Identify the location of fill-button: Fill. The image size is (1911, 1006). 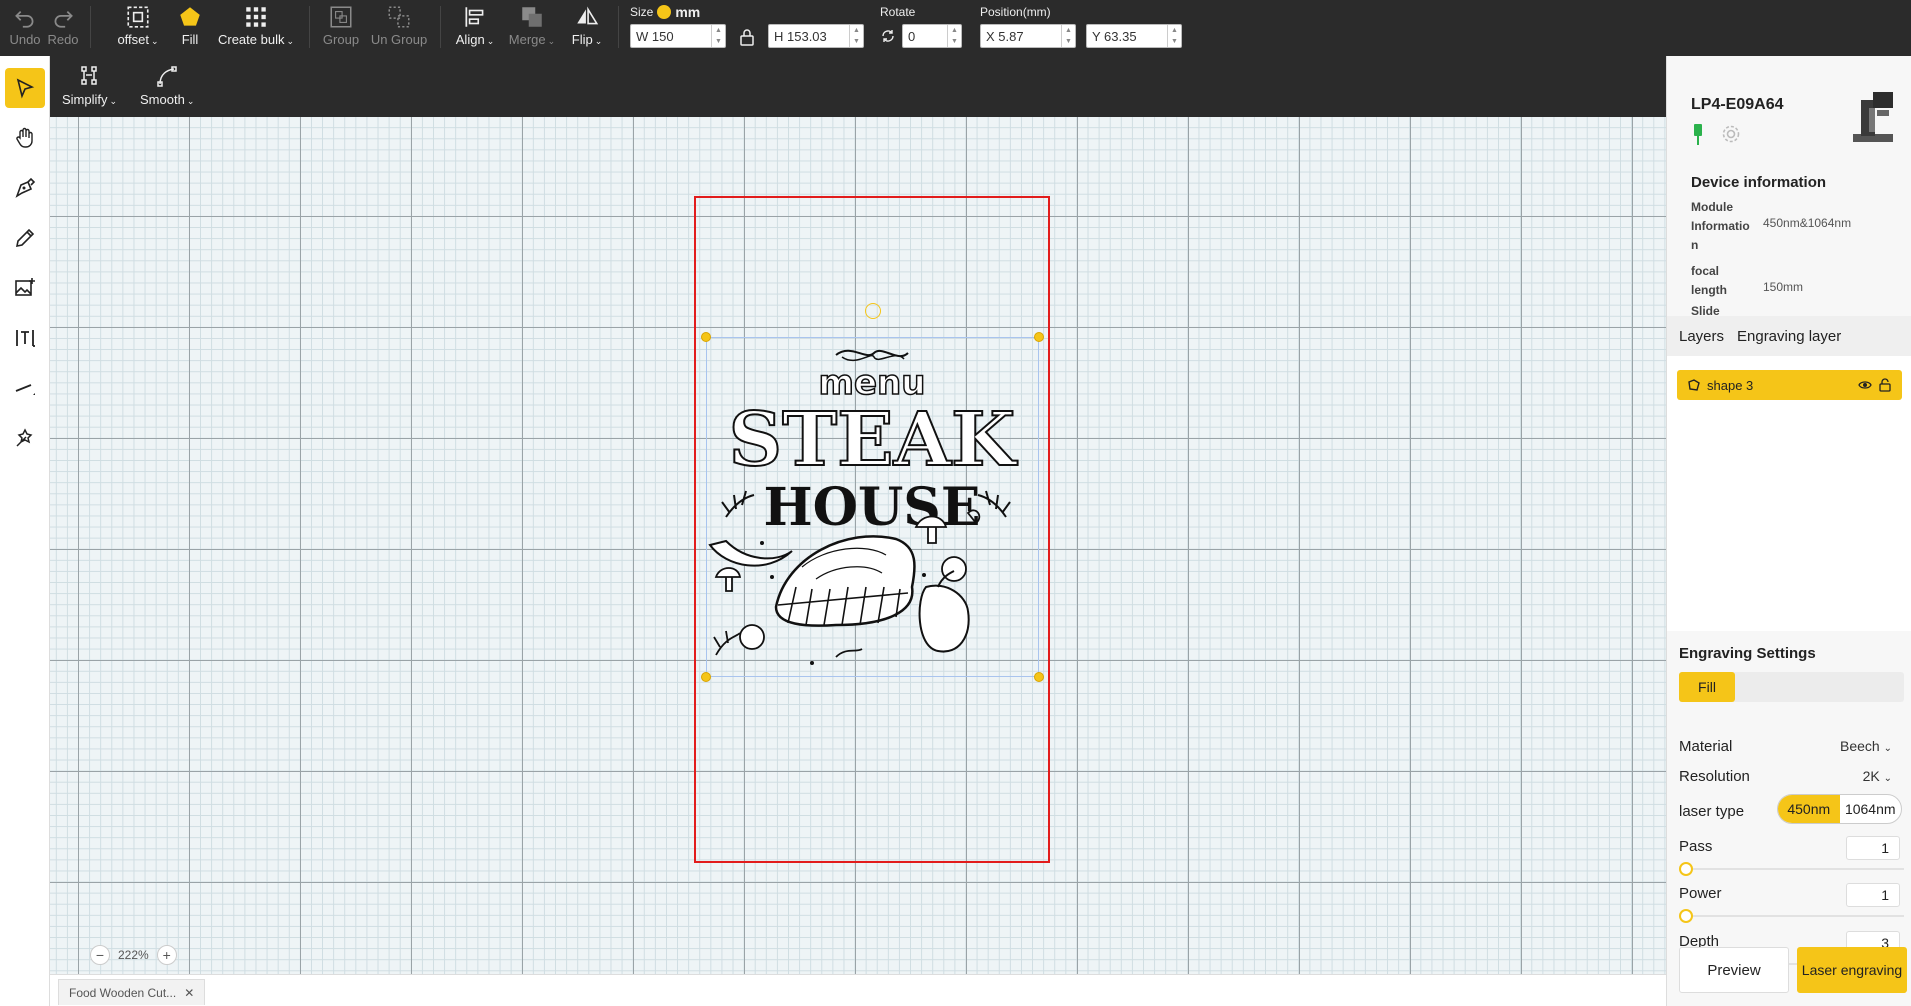
(190, 28).